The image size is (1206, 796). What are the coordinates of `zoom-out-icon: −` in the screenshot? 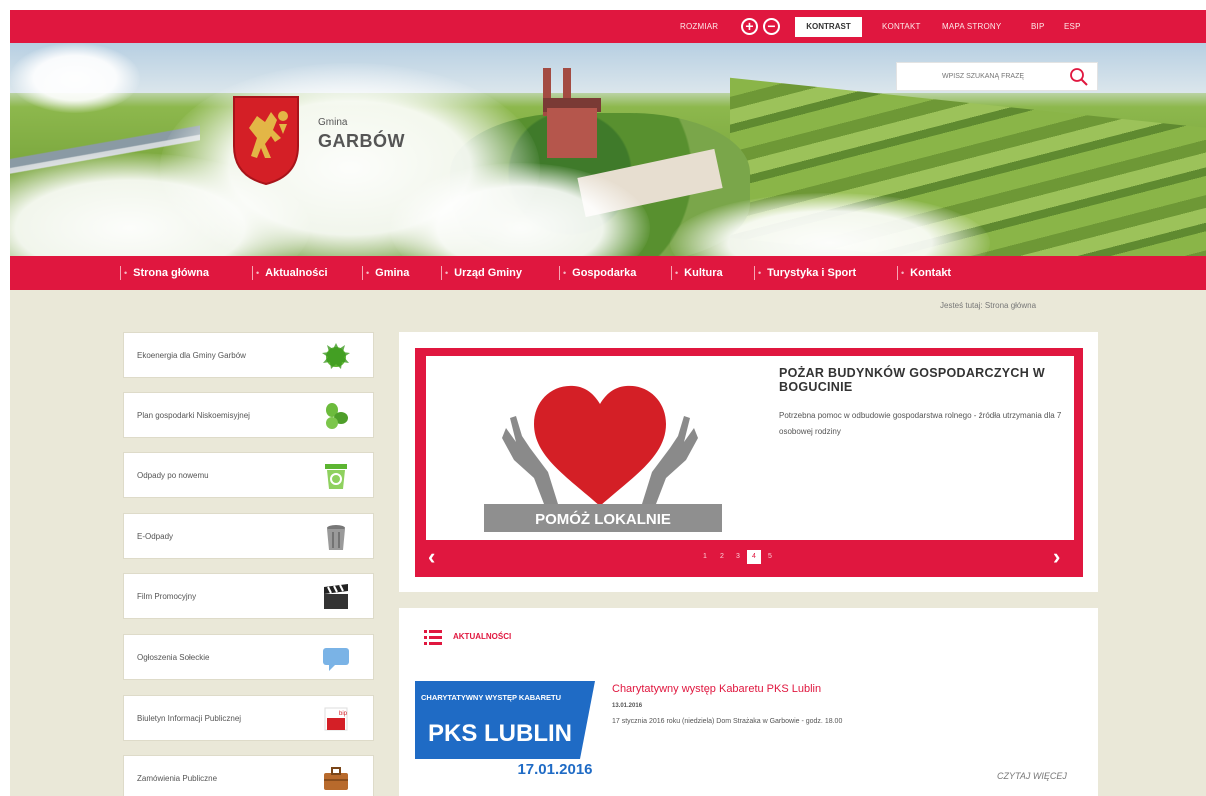 It's located at (771, 26).